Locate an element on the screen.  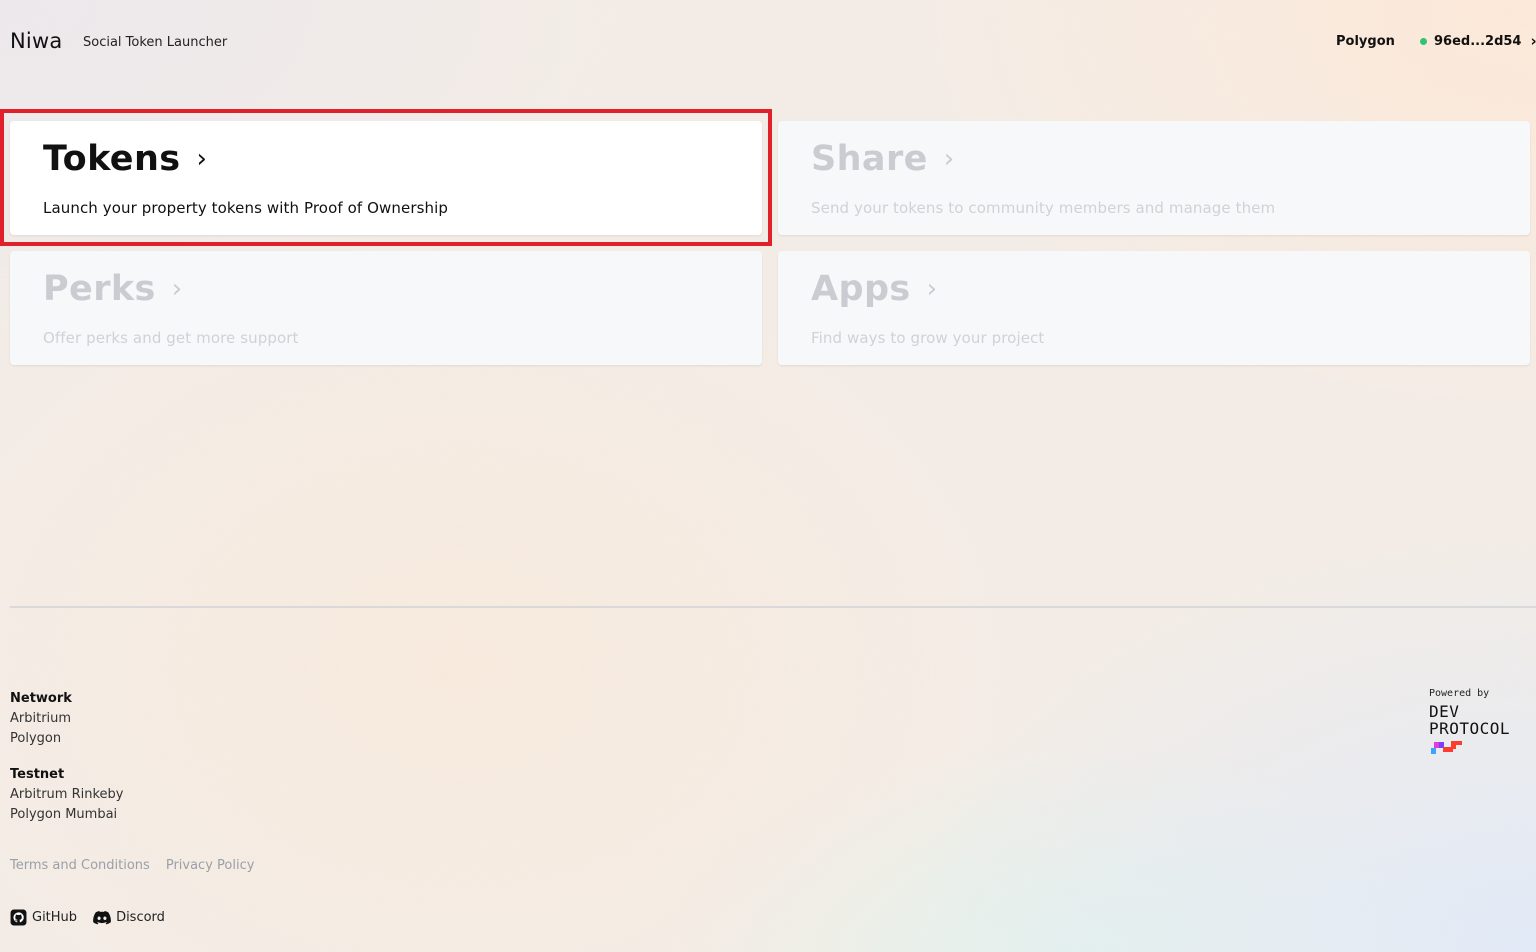
footer-network: Network Arbitrium Polygon is located at coordinates (41, 719).